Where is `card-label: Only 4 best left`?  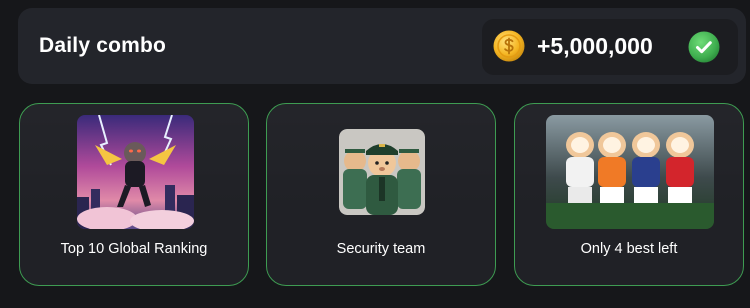
card-label: Only 4 best left is located at coordinates (629, 249).